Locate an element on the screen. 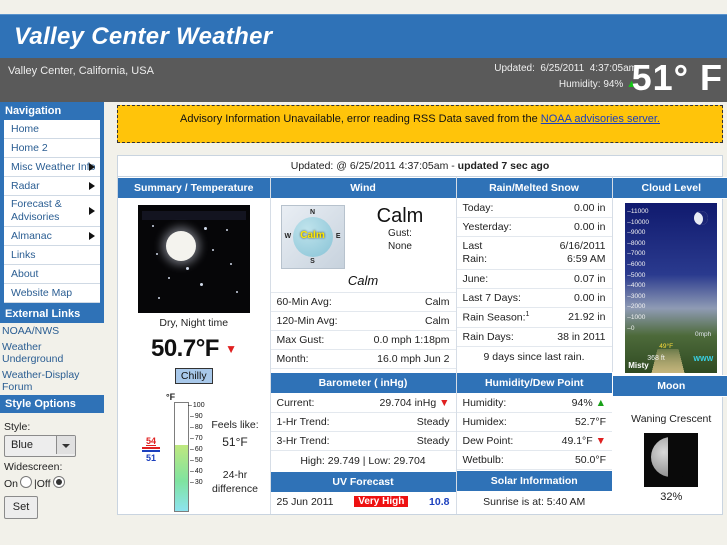 This screenshot has width=727, height=545. wind-top-block: N S W E Calm Calm Gust: None is located at coordinates (363, 235).